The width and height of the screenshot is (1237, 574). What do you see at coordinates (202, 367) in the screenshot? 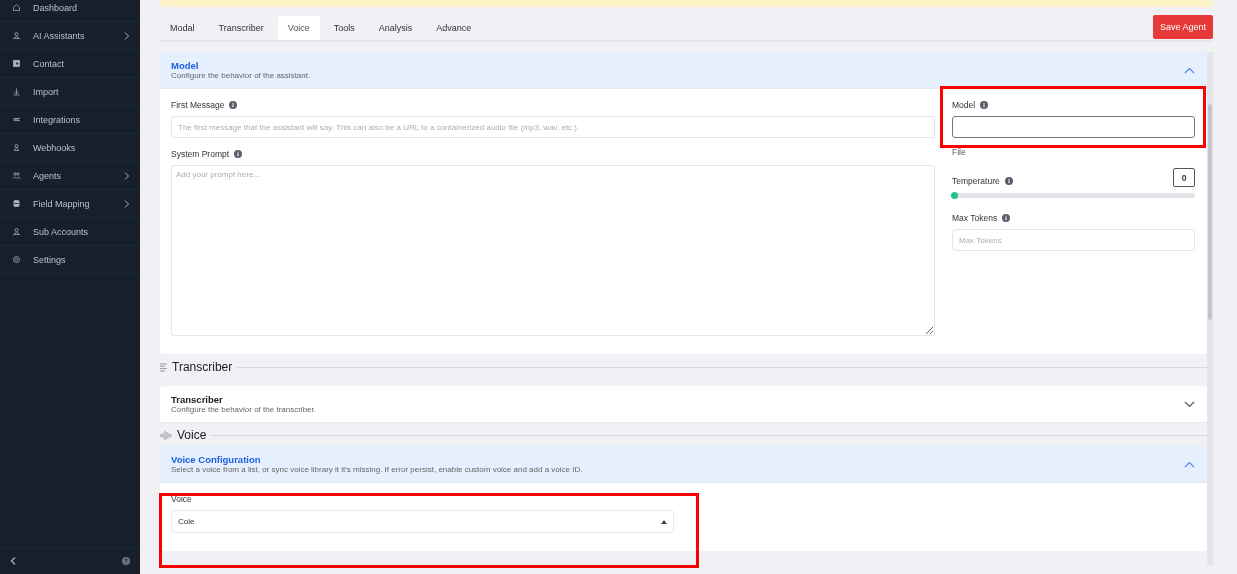
I see `section-heading: Transcriber` at bounding box center [202, 367].